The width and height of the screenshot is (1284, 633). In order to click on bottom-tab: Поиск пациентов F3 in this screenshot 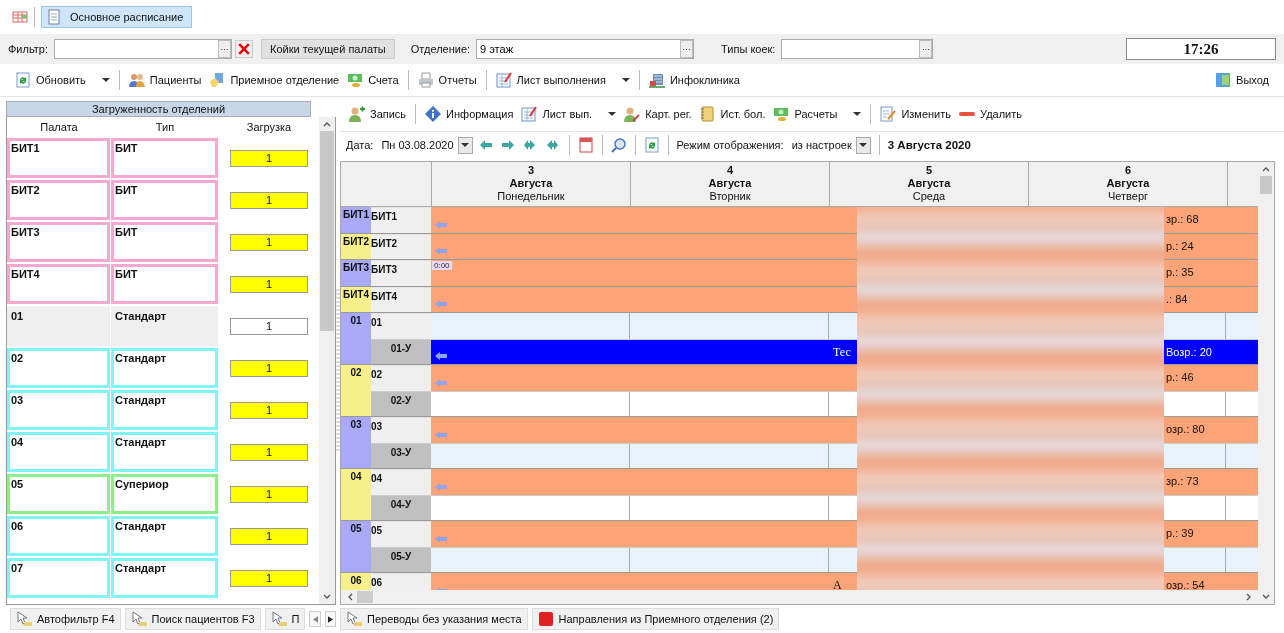, I will do `click(192, 619)`.